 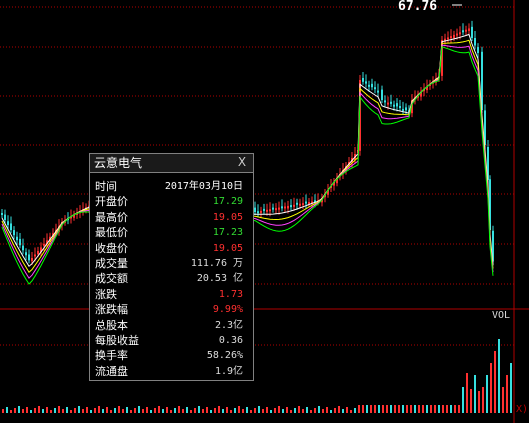 I want to click on close-icon: X, so click(x=242, y=162).